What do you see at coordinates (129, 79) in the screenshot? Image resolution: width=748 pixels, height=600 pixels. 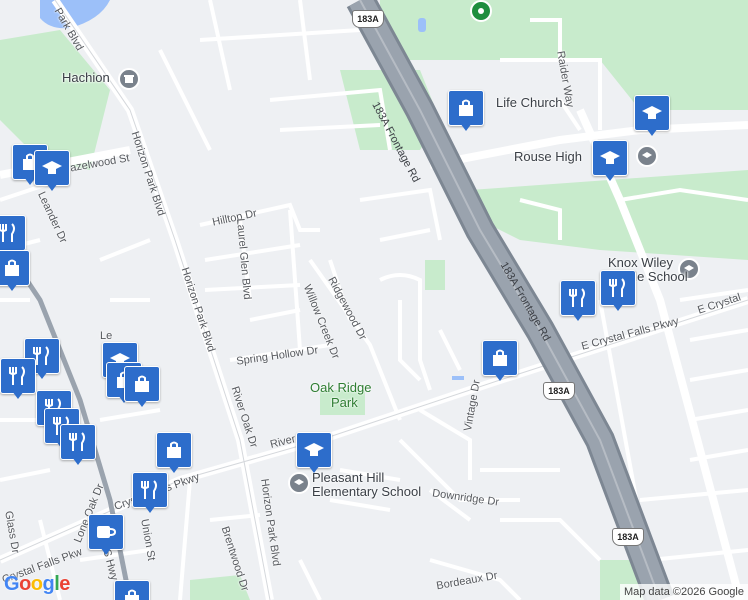 I see `store-icon` at bounding box center [129, 79].